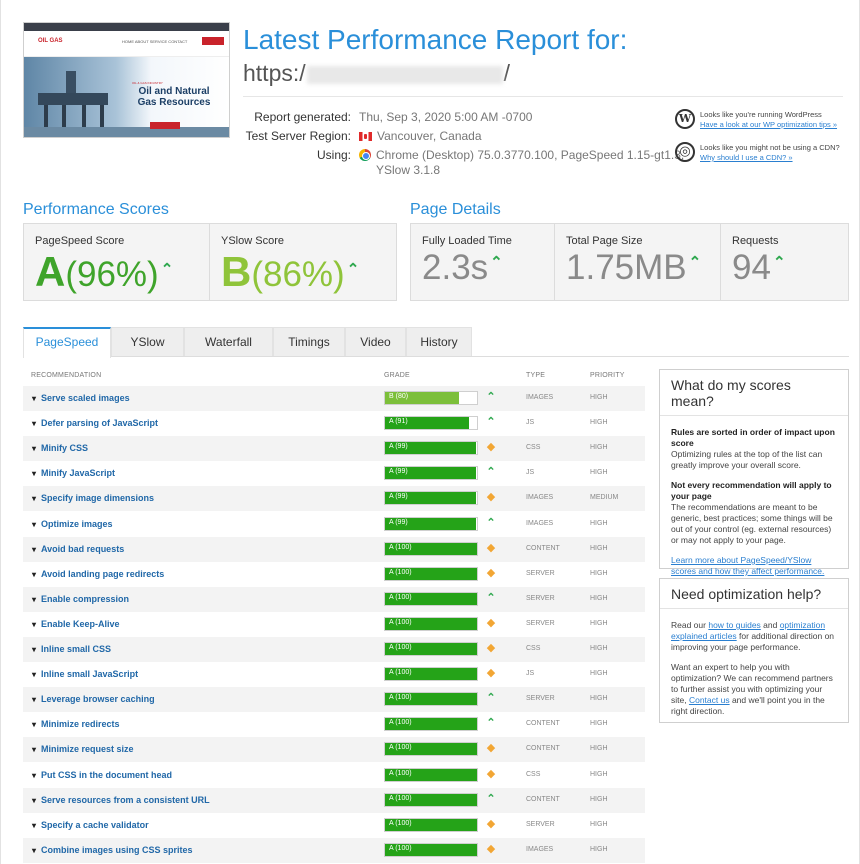 The width and height of the screenshot is (860, 864). Describe the element at coordinates (334, 398) in the screenshot. I see `table-row: Serve scaled images B (80) ⌃ IMAGES HIGH` at that location.